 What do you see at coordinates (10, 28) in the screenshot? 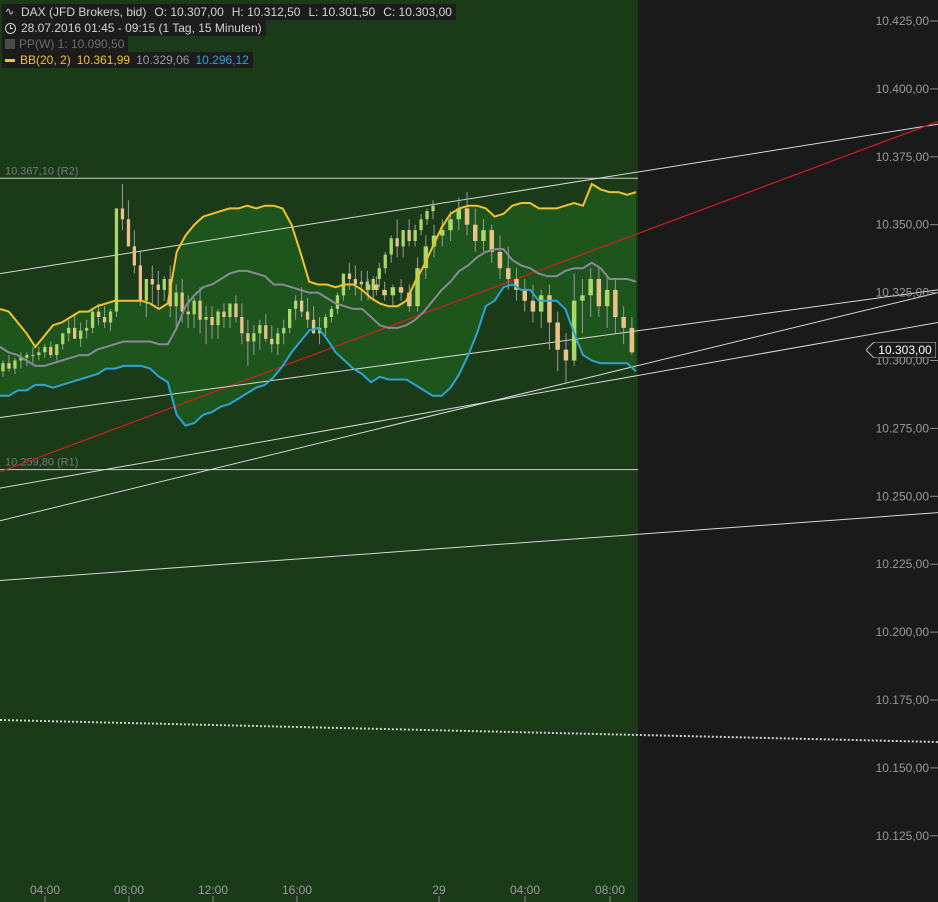
I see `clock-icon` at bounding box center [10, 28].